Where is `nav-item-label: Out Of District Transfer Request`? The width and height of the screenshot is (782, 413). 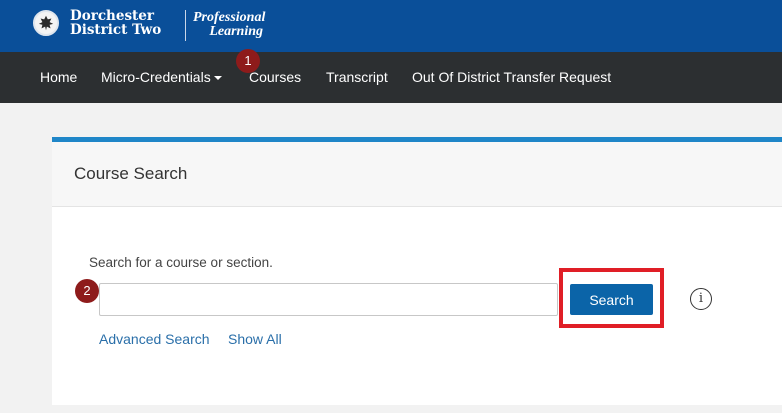 nav-item-label: Out Of District Transfer Request is located at coordinates (512, 77).